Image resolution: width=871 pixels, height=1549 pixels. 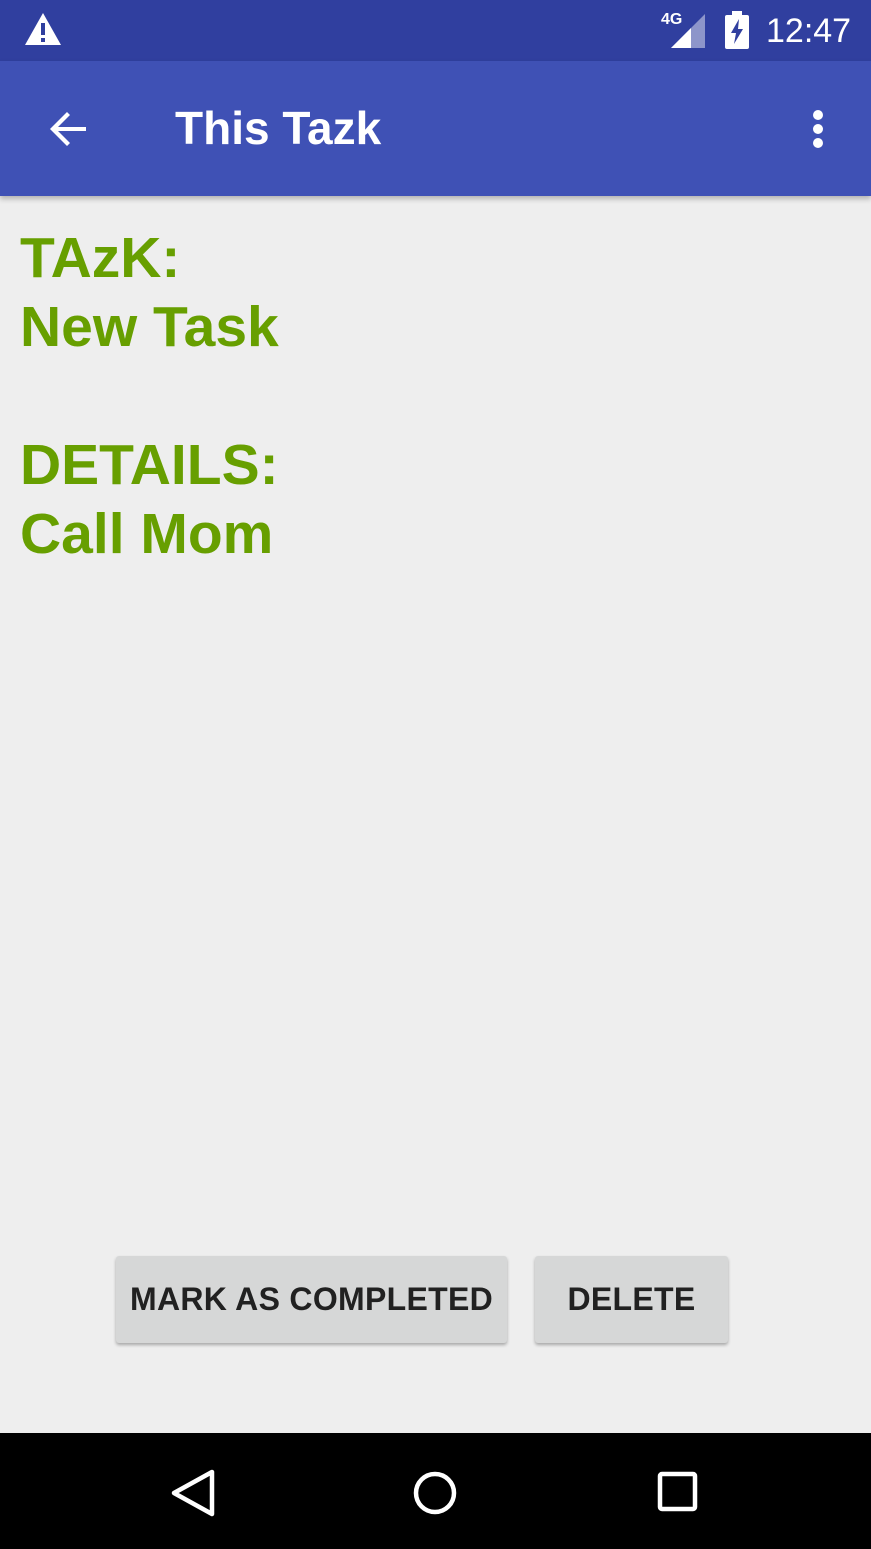 What do you see at coordinates (809, 31) in the screenshot?
I see `status-clock: 12:47` at bounding box center [809, 31].